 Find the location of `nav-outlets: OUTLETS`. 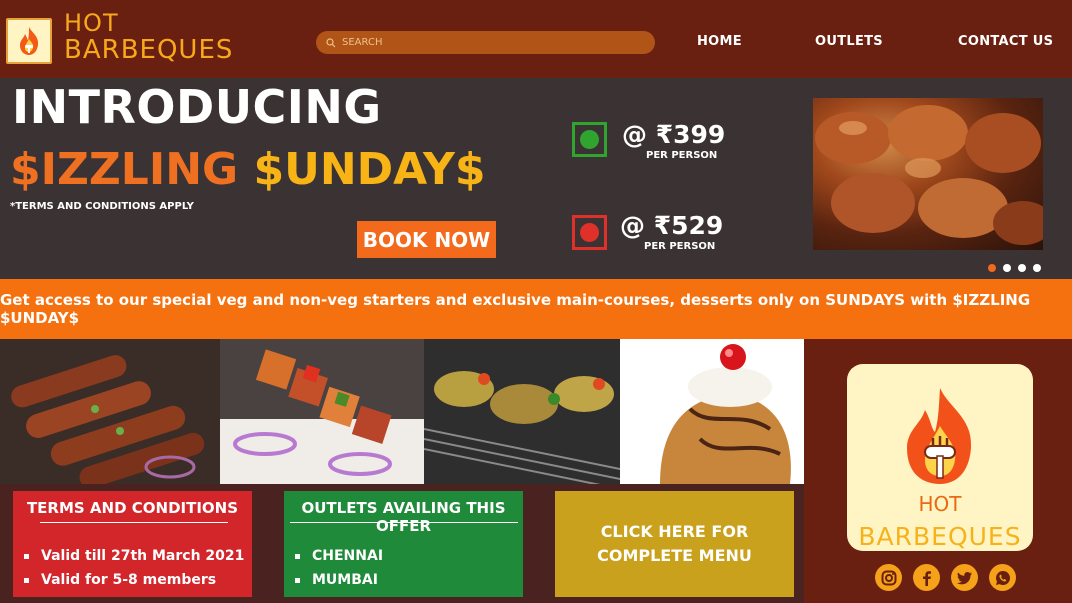

nav-outlets: OUTLETS is located at coordinates (849, 41).